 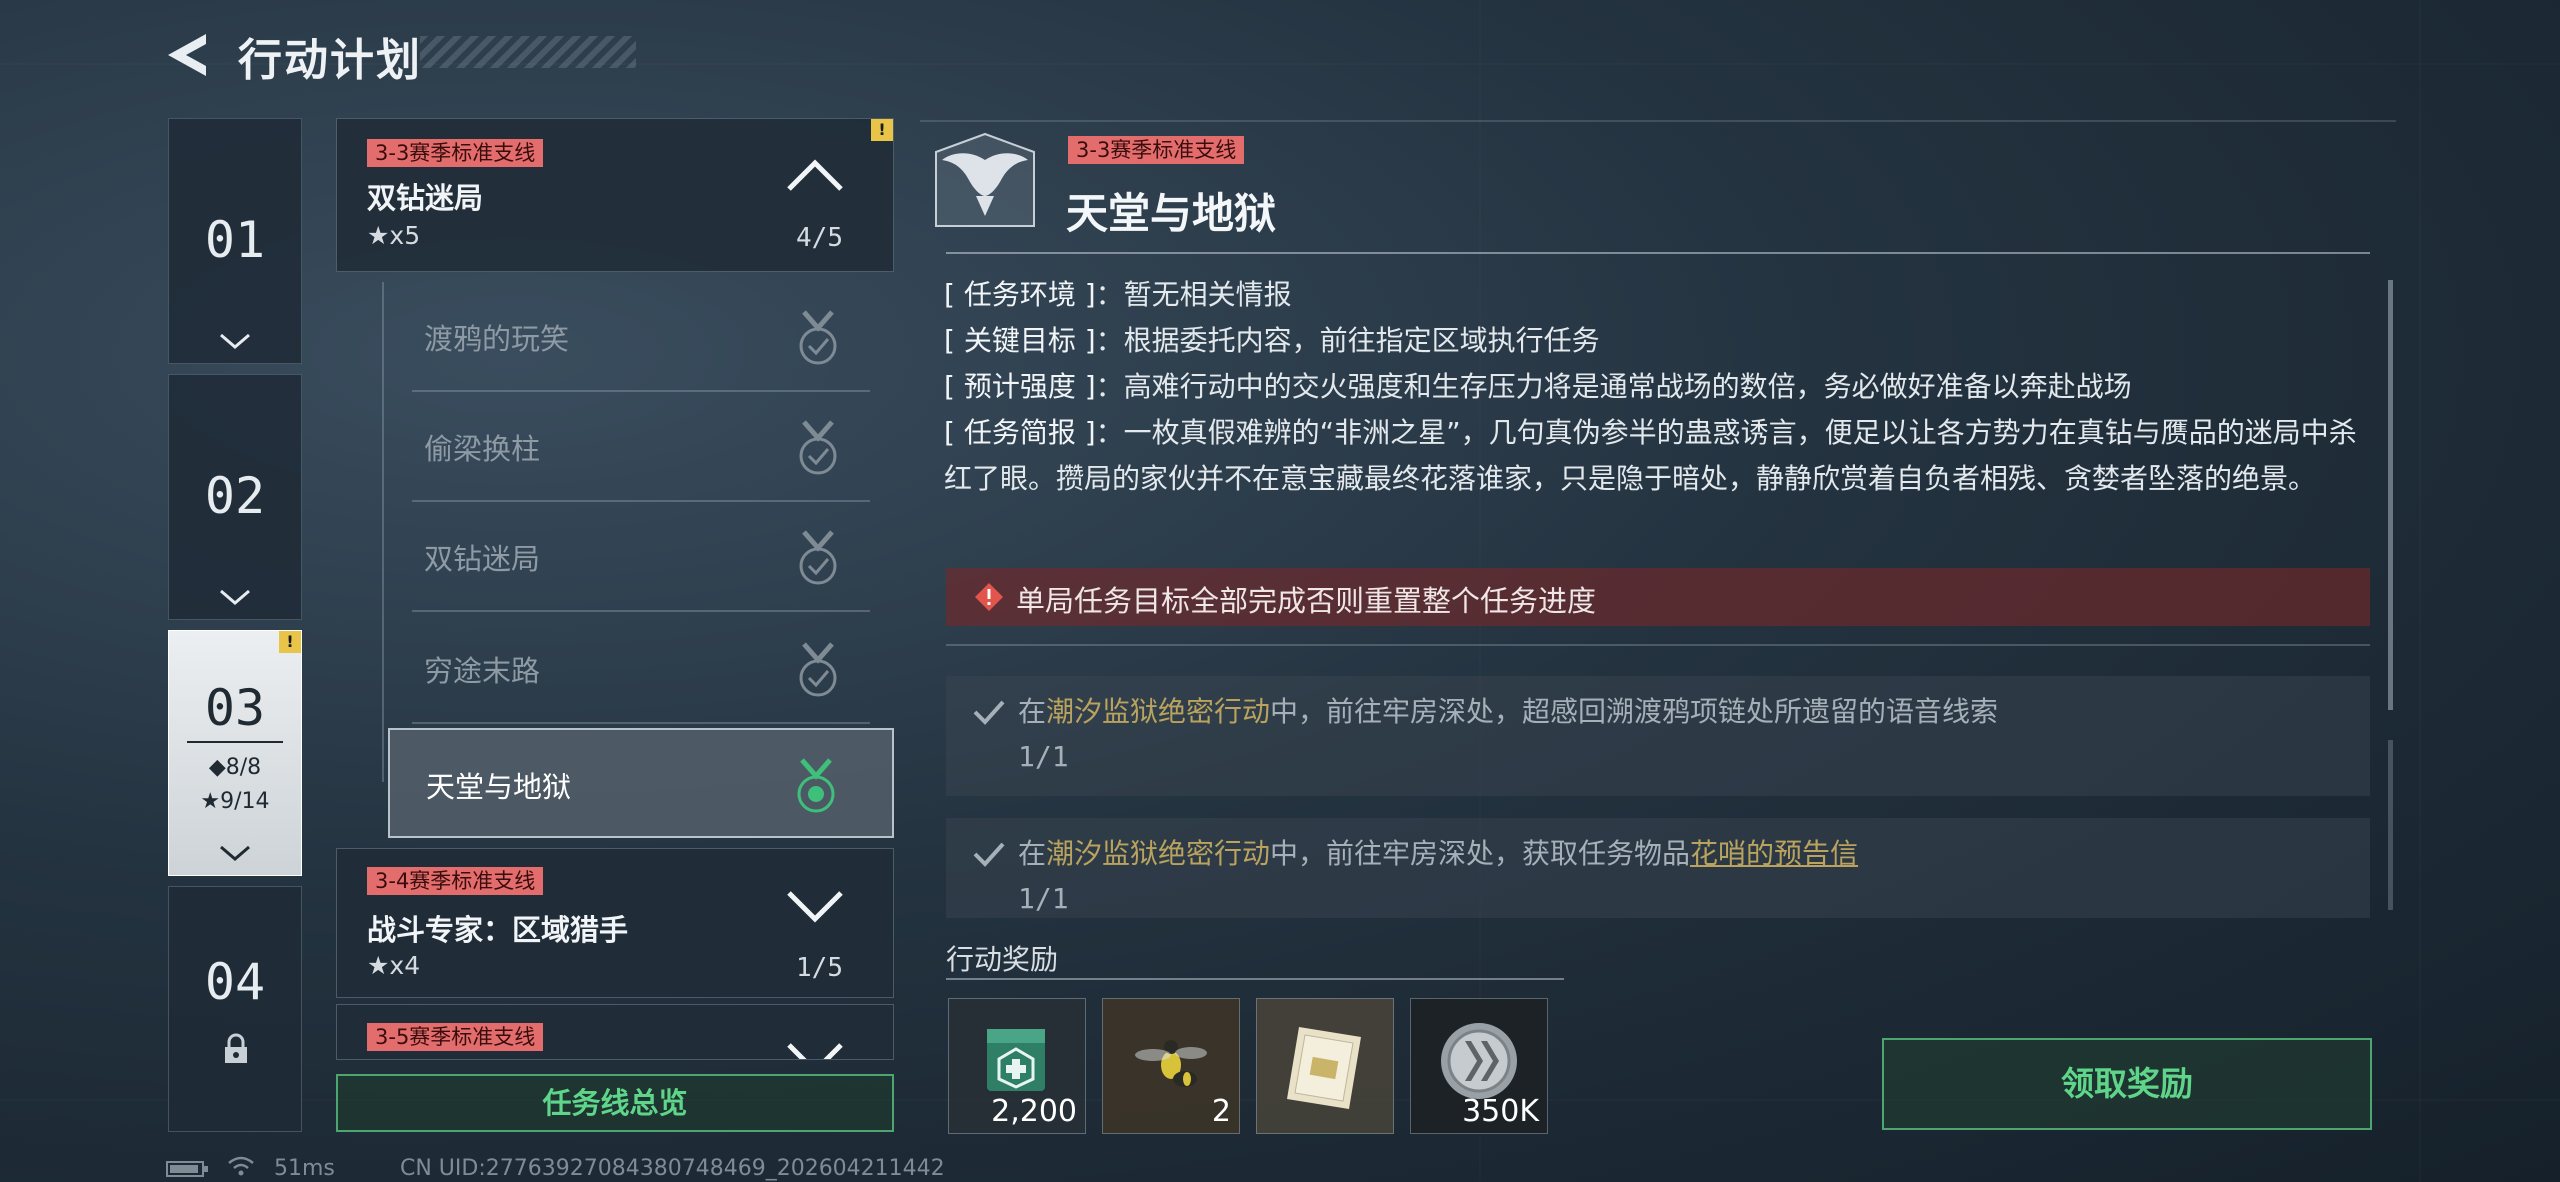 I want to click on chapter-tab-03: ! 03 ◆8/8 ★9/14, so click(x=235, y=753).